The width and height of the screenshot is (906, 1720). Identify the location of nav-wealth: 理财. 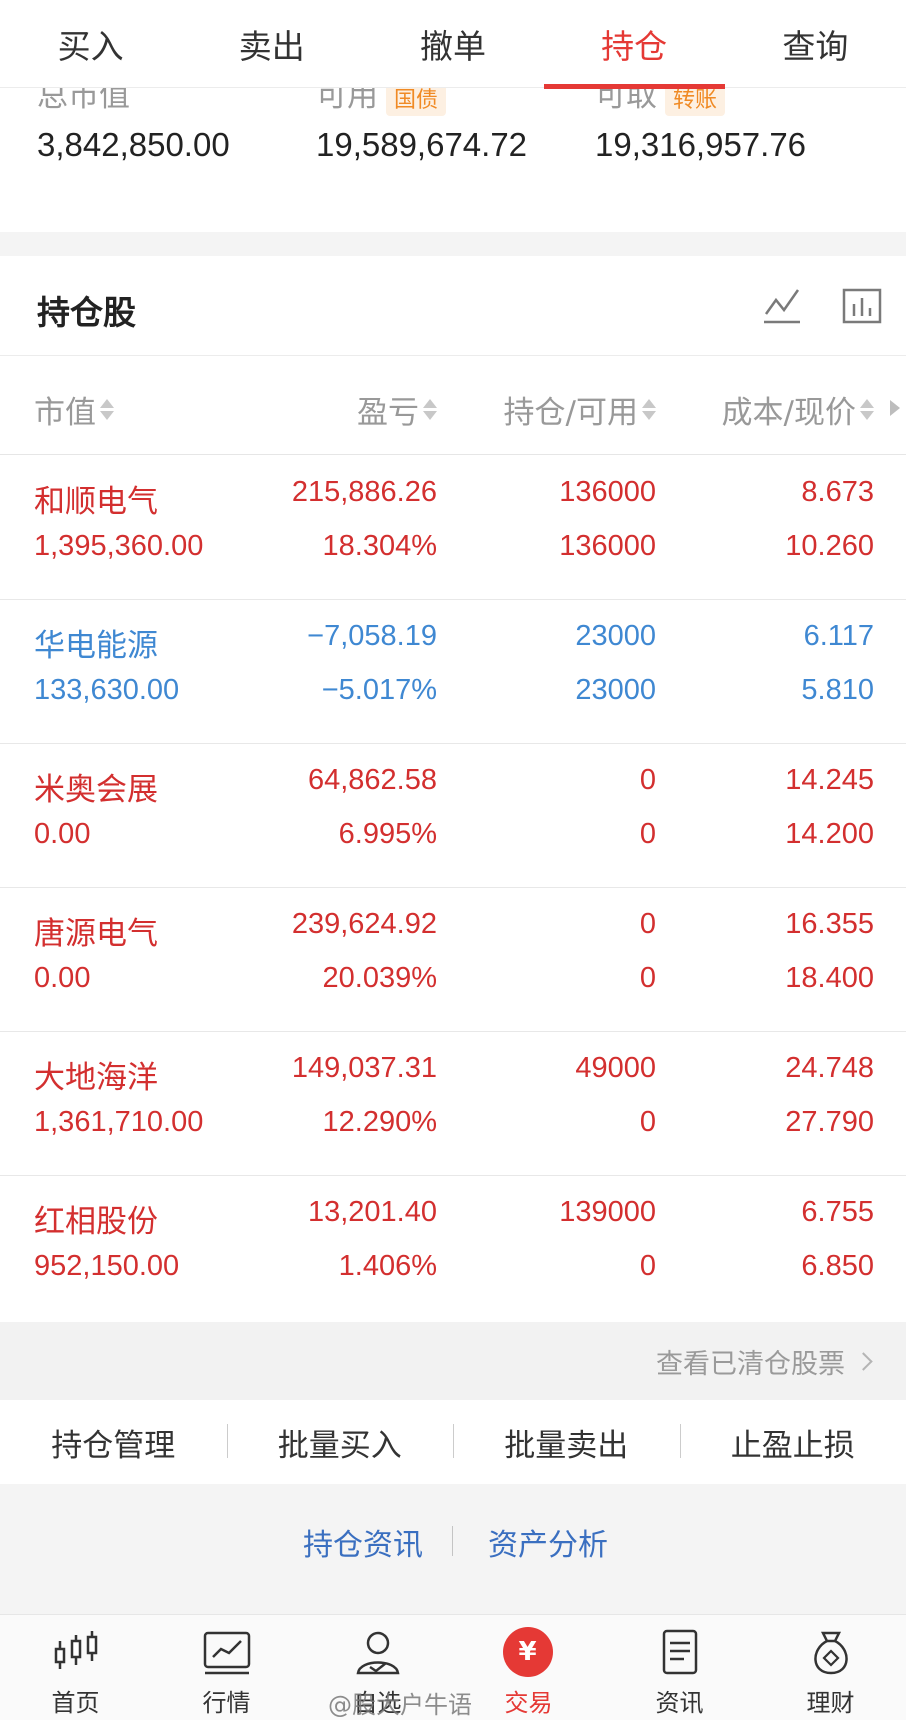
(830, 1667).